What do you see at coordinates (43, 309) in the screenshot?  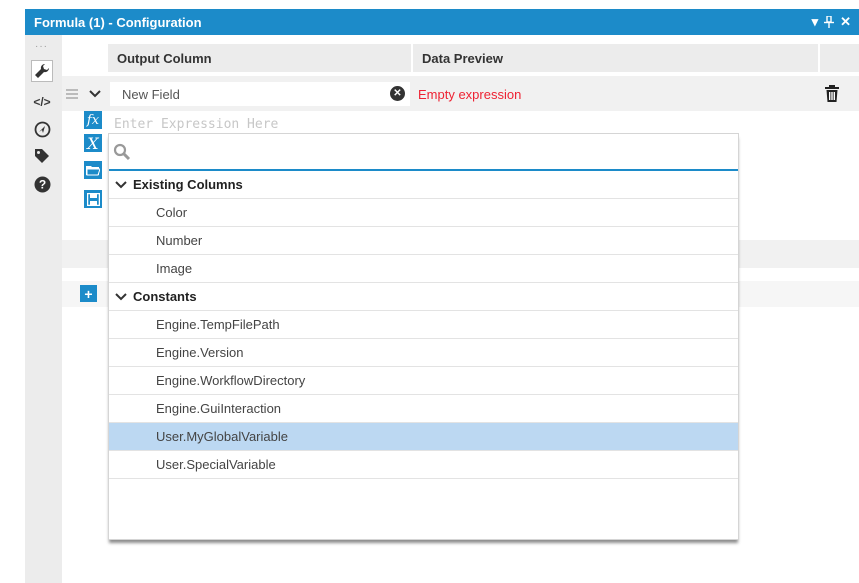 I see `config-sidebar: ··· </> ?` at bounding box center [43, 309].